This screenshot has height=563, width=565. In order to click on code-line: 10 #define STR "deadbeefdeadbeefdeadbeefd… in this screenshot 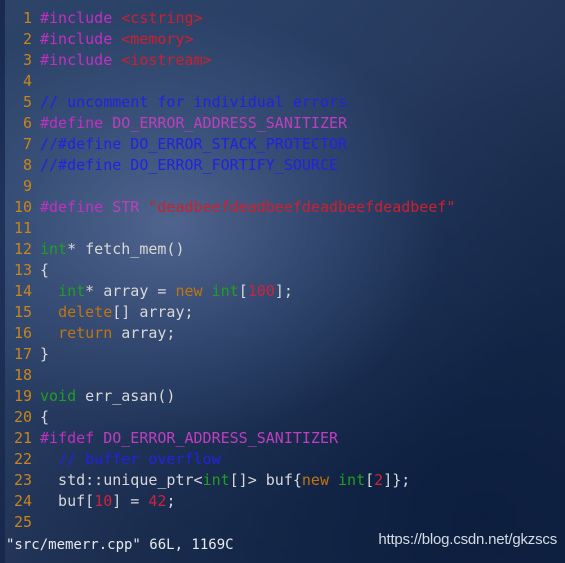, I will do `click(282, 207)`.